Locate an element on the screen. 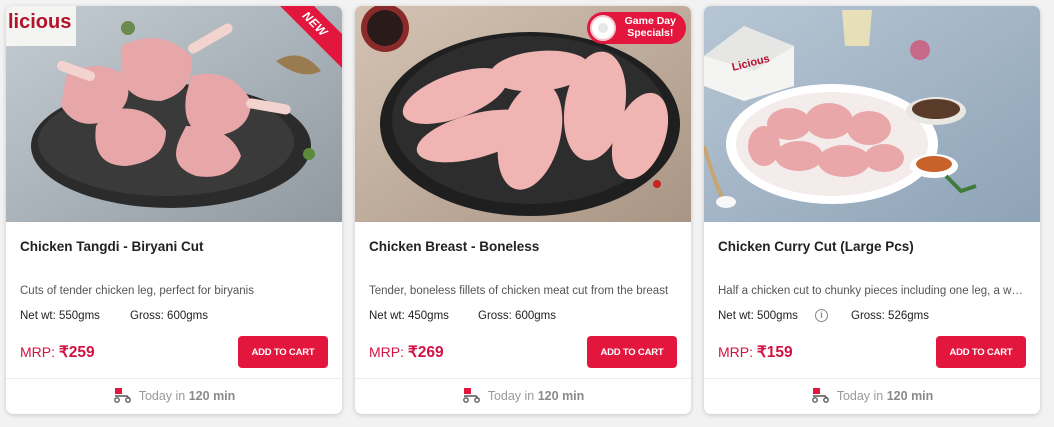 The width and height of the screenshot is (1054, 427). weight-info: Net wt: 450gms Gross: 600gms is located at coordinates (462, 316).